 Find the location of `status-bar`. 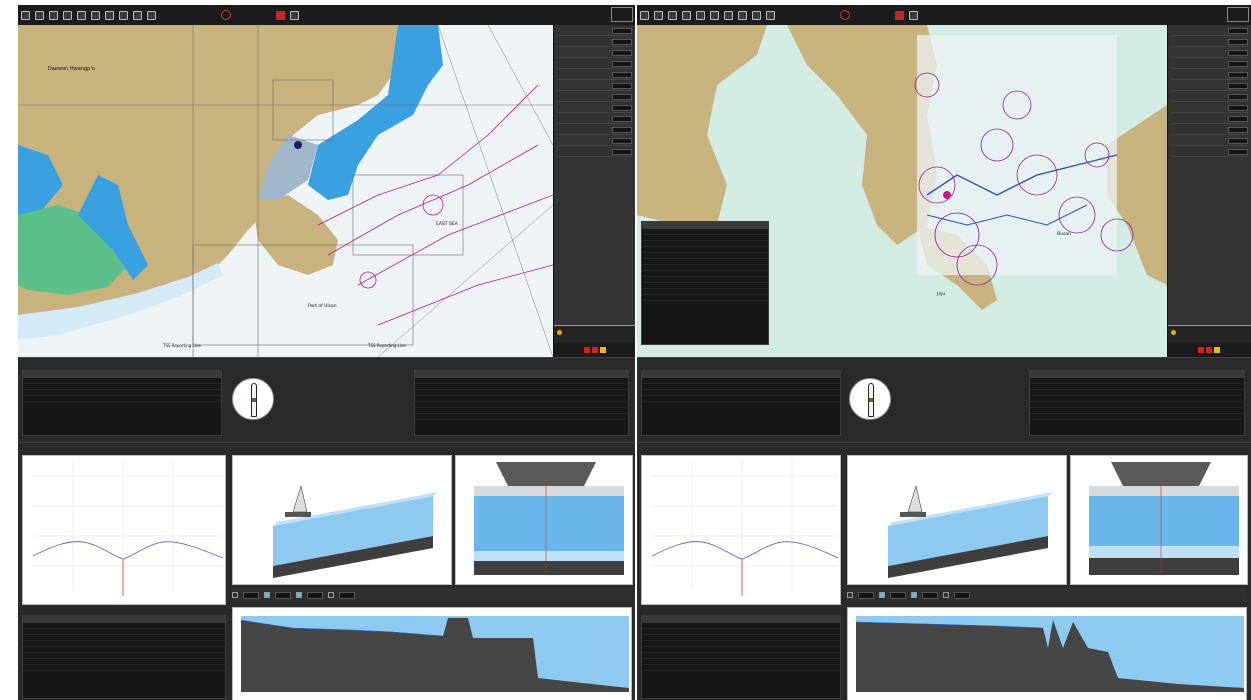

status-bar is located at coordinates (594, 350).